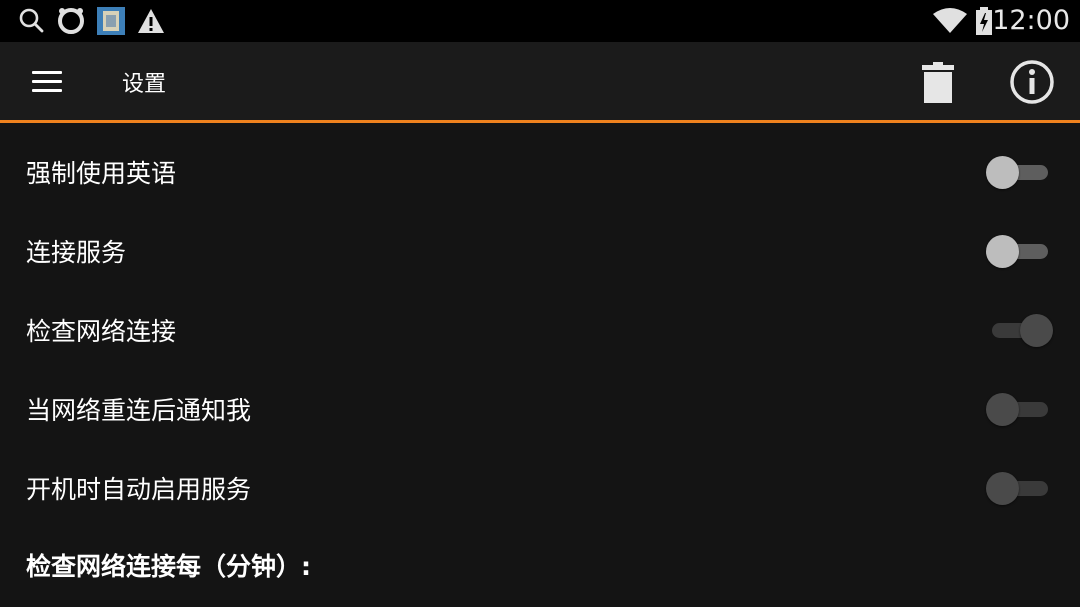 The width and height of the screenshot is (1080, 607). I want to click on setting-start-on-boot: 开机时自动启用服务, so click(540, 487).